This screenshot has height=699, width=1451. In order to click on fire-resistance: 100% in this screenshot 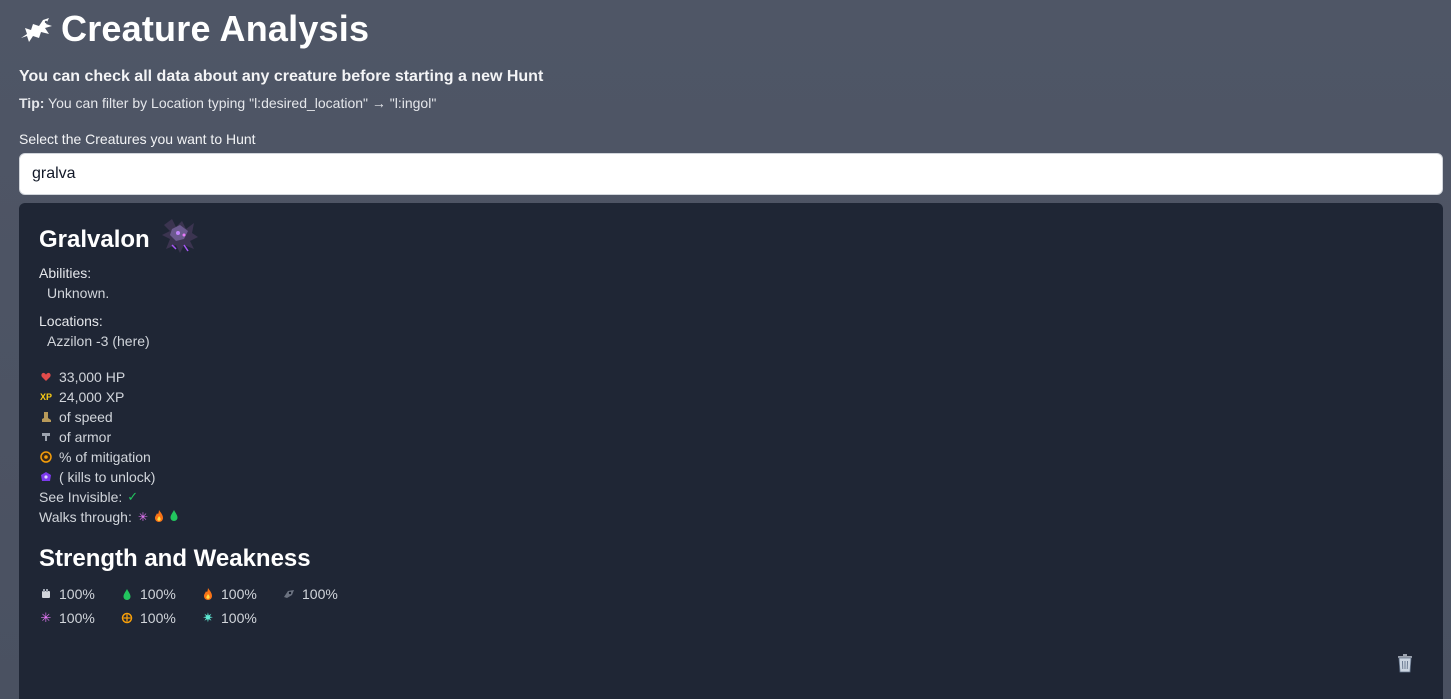, I will do `click(241, 594)`.